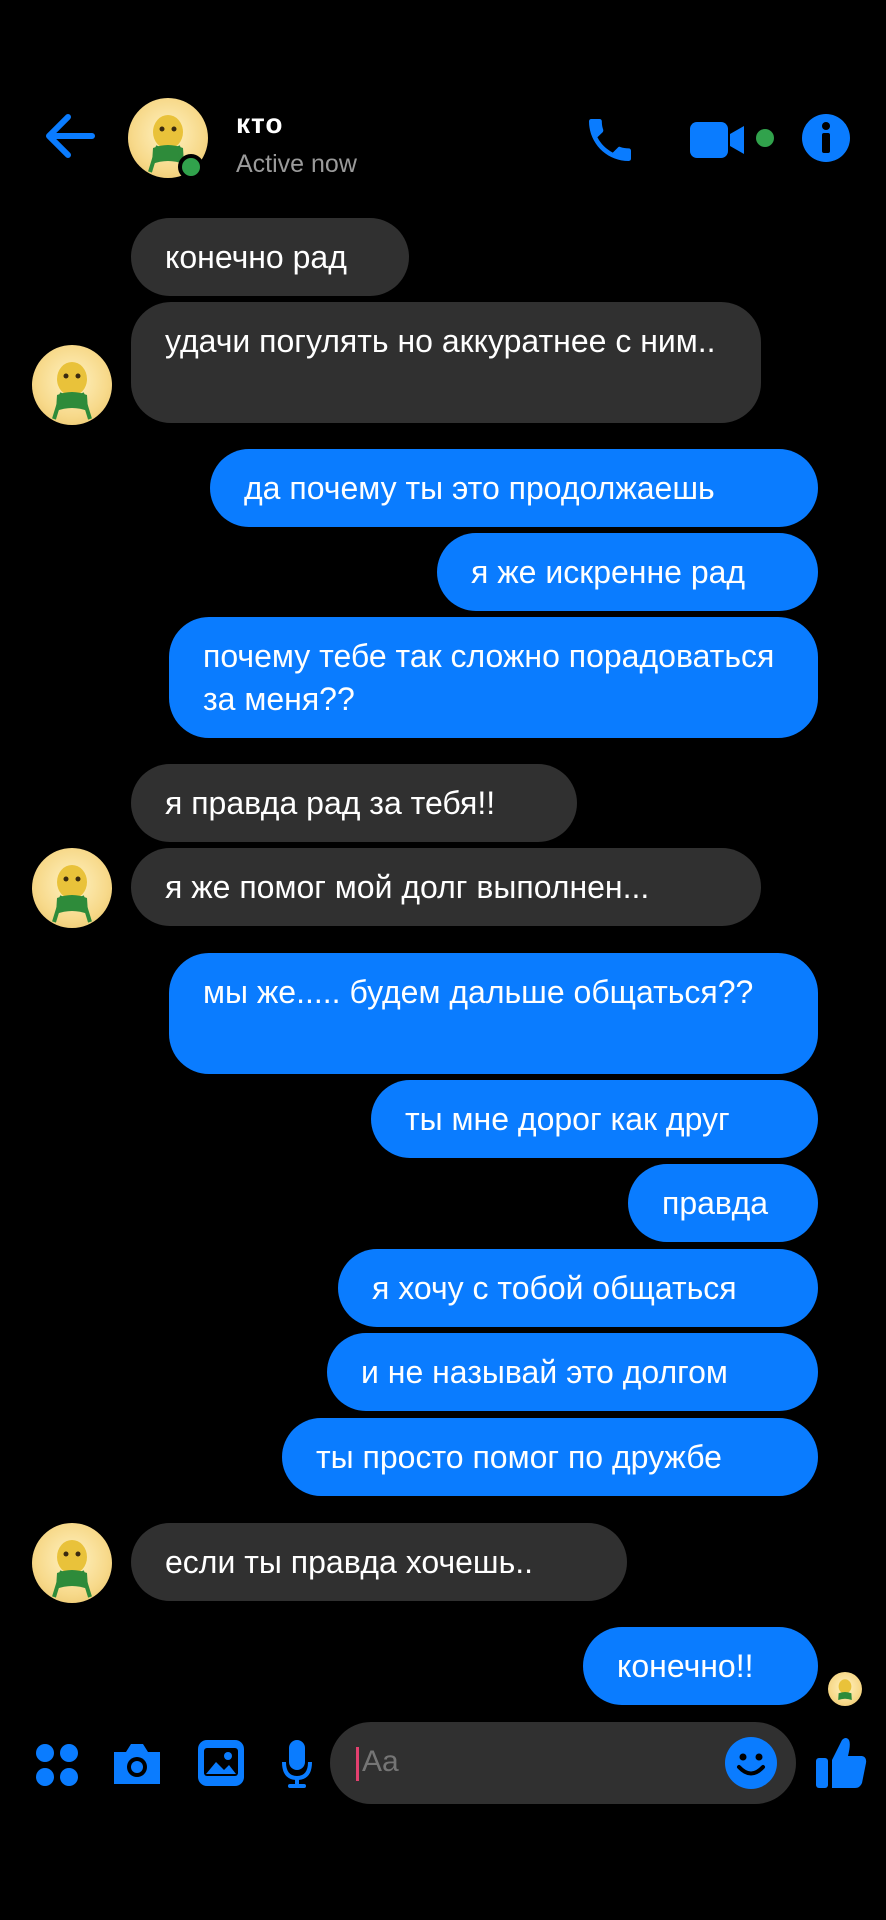 The image size is (886, 1920). I want to click on message-incoming: удачи погулять но аккуратнее с ним.., so click(446, 362).